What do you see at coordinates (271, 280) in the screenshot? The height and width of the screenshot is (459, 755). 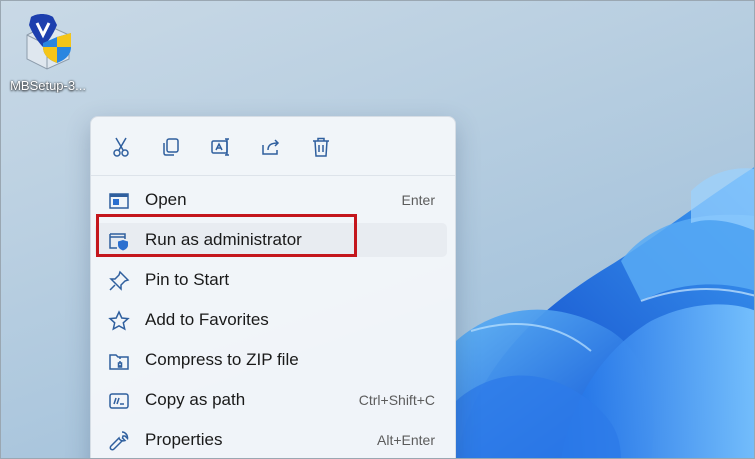 I see `menu-item-pin-to-start: Pin to Start` at bounding box center [271, 280].